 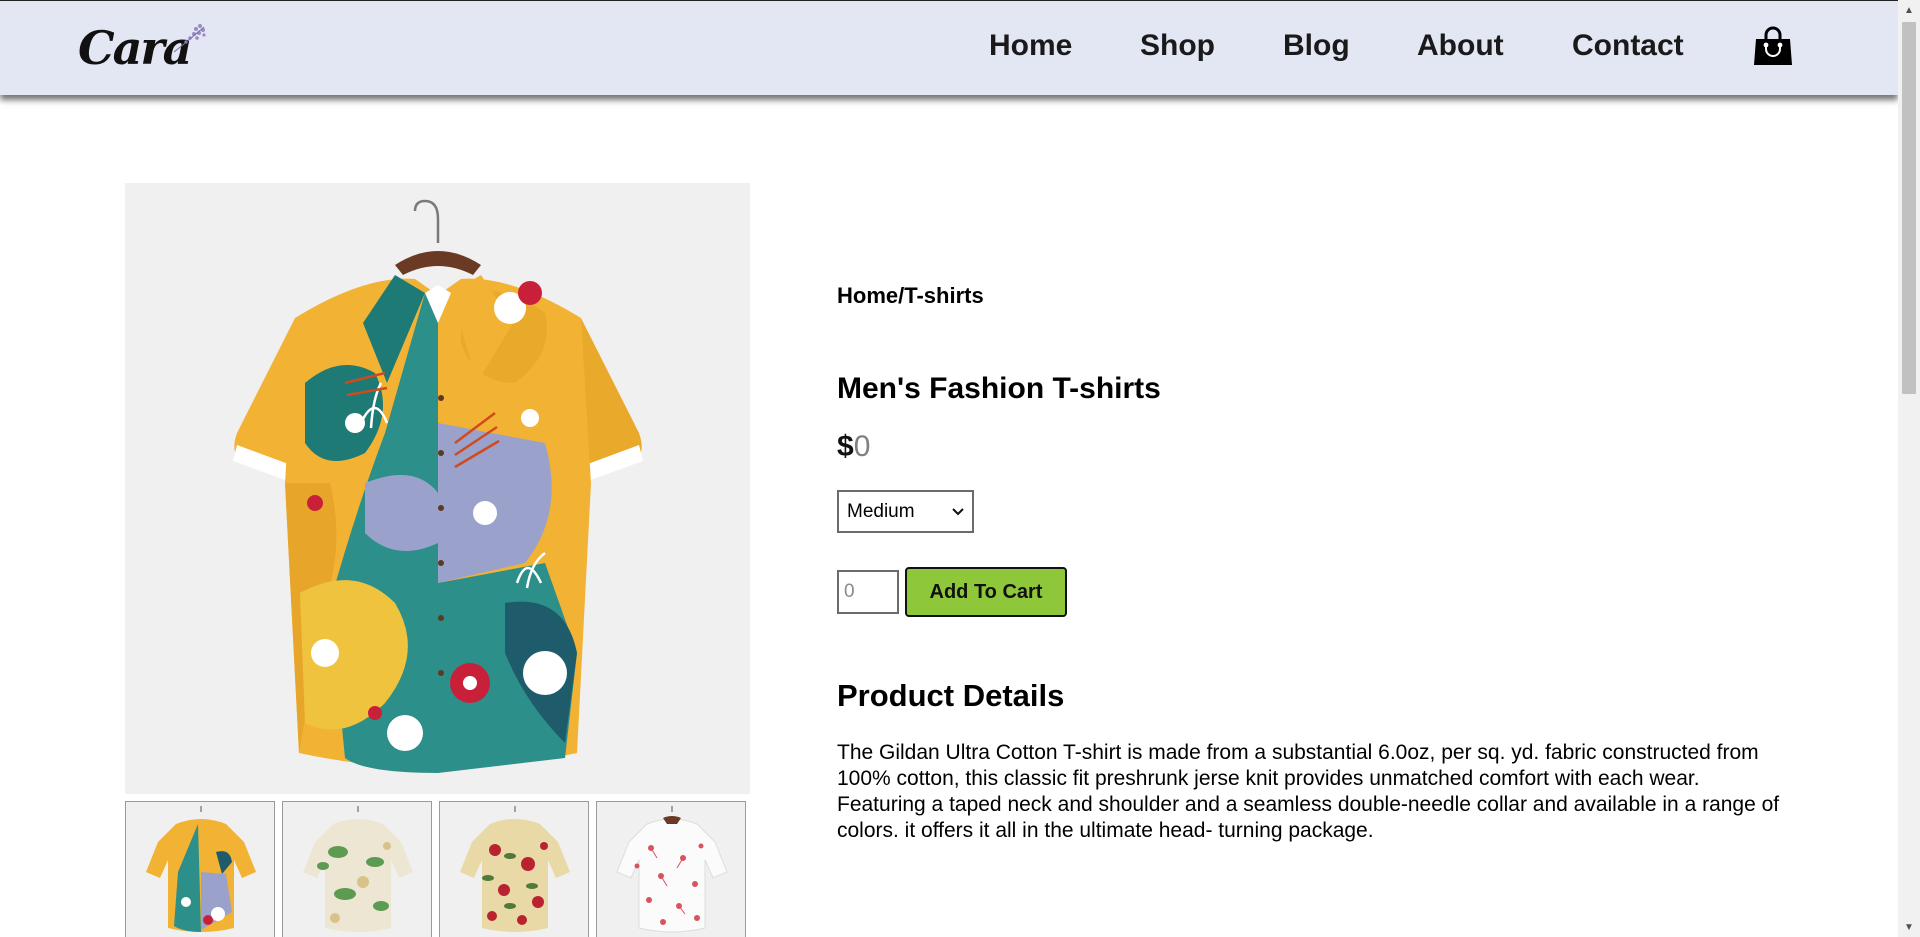 I want to click on thumbnail-strip, so click(x=437, y=869).